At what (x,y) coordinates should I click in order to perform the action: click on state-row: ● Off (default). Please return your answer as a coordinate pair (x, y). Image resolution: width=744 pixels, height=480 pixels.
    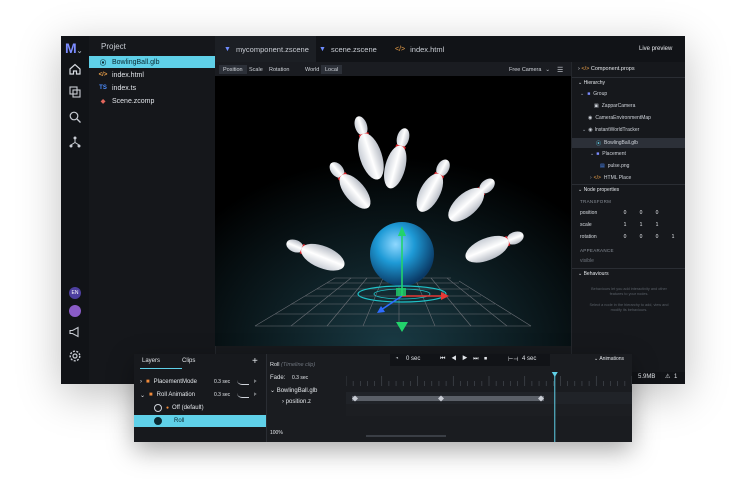
    Looking at the image, I should click on (200, 408).